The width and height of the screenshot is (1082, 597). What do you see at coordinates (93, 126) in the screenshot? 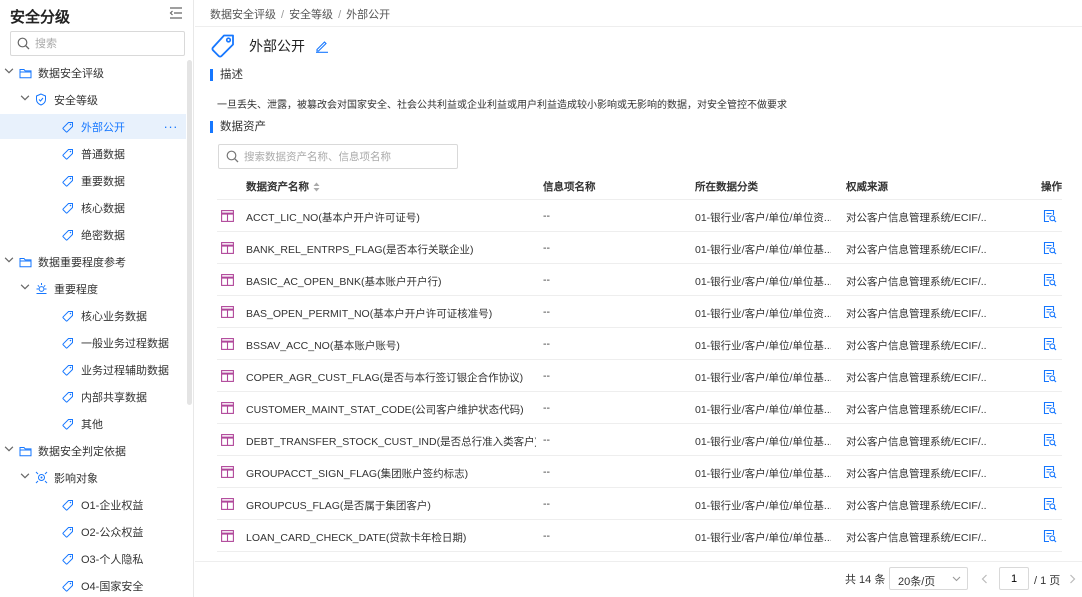
I see `tree-node: 外部公开 ···` at bounding box center [93, 126].